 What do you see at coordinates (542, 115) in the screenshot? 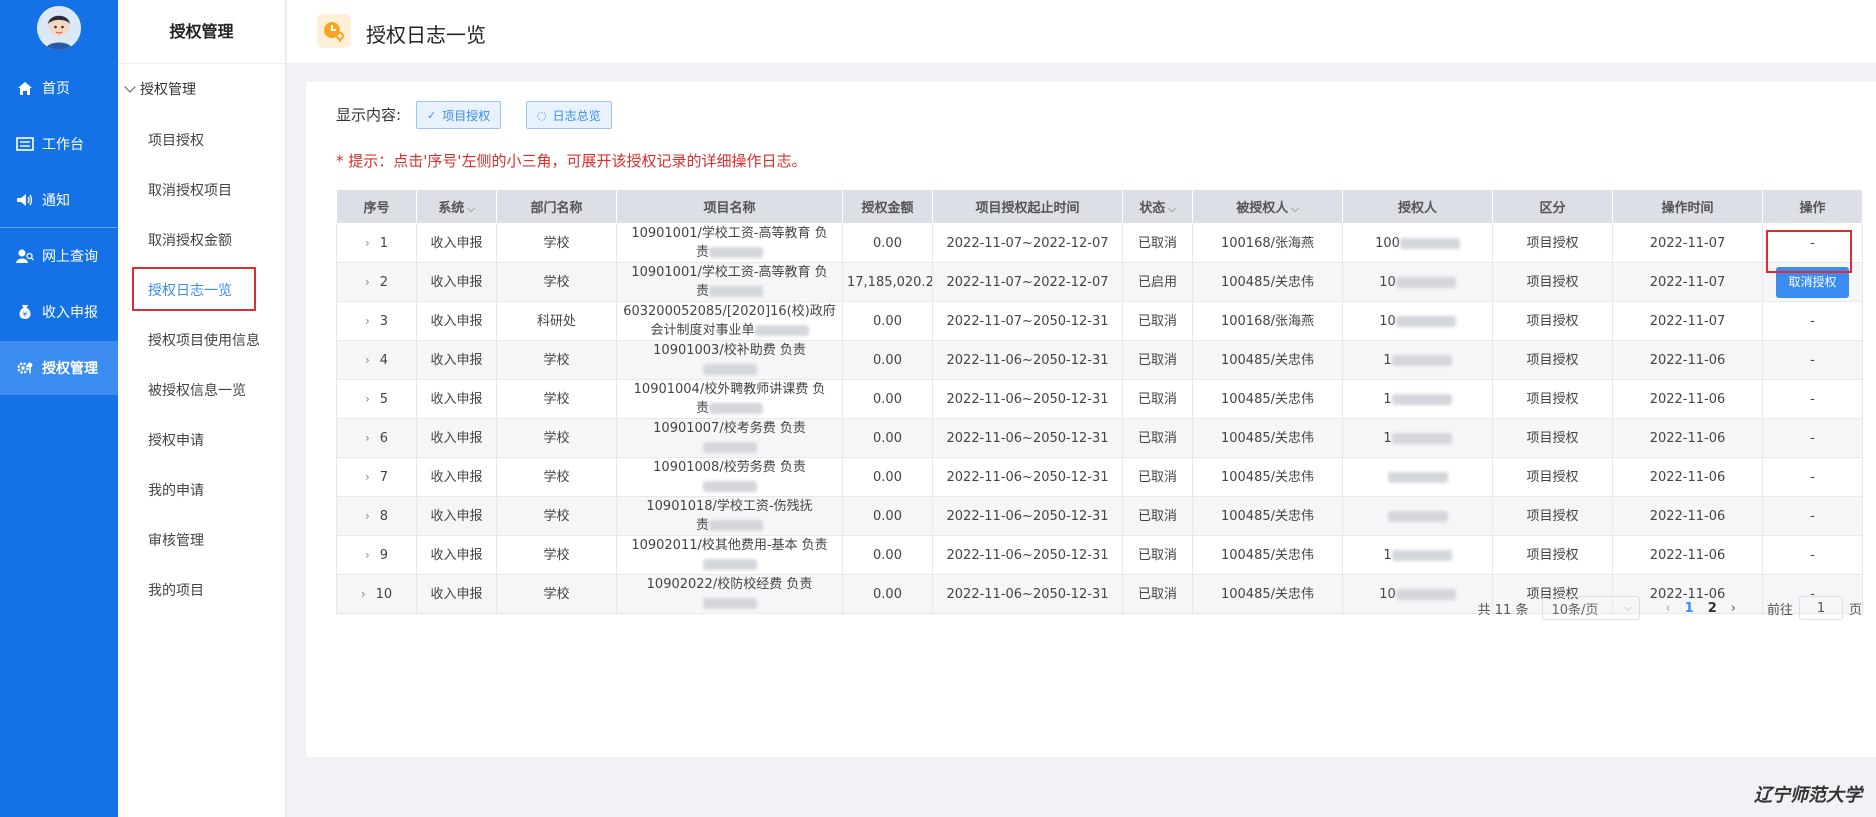
I see `circle-icon: ◌` at bounding box center [542, 115].